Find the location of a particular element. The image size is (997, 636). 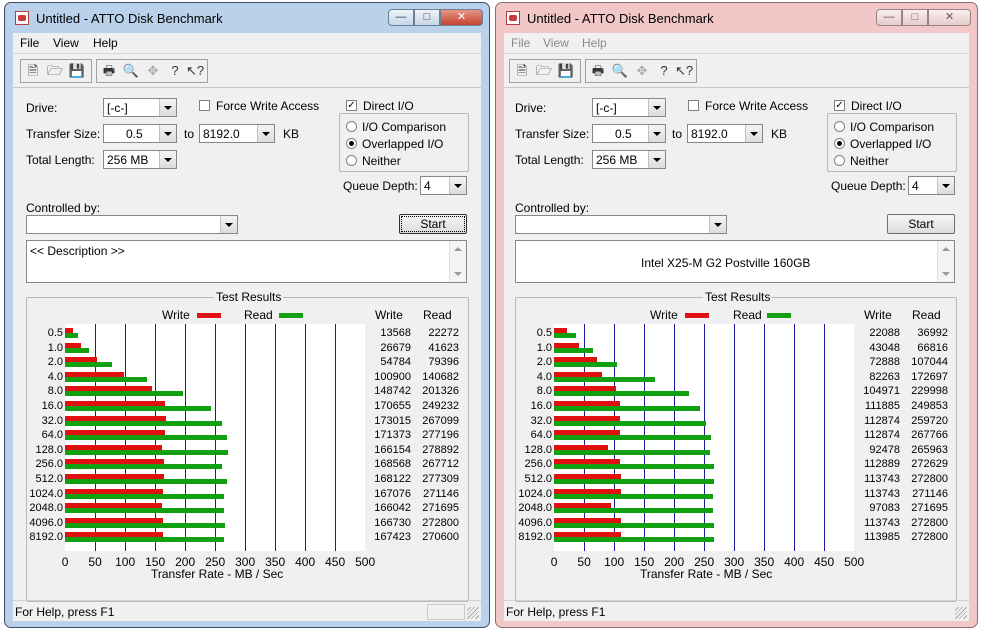

read-value: 271146 is located at coordinates (441, 493).